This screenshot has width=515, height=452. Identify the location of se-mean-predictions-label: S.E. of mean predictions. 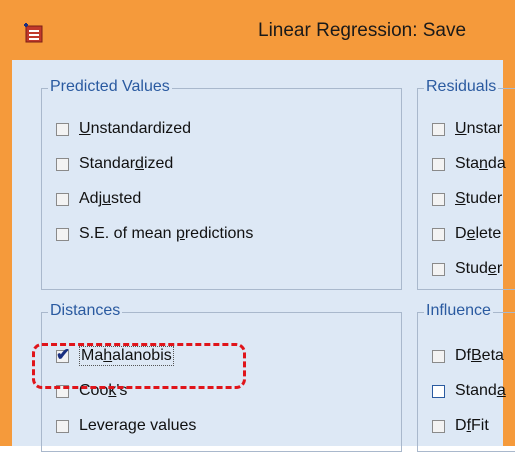
(166, 233).